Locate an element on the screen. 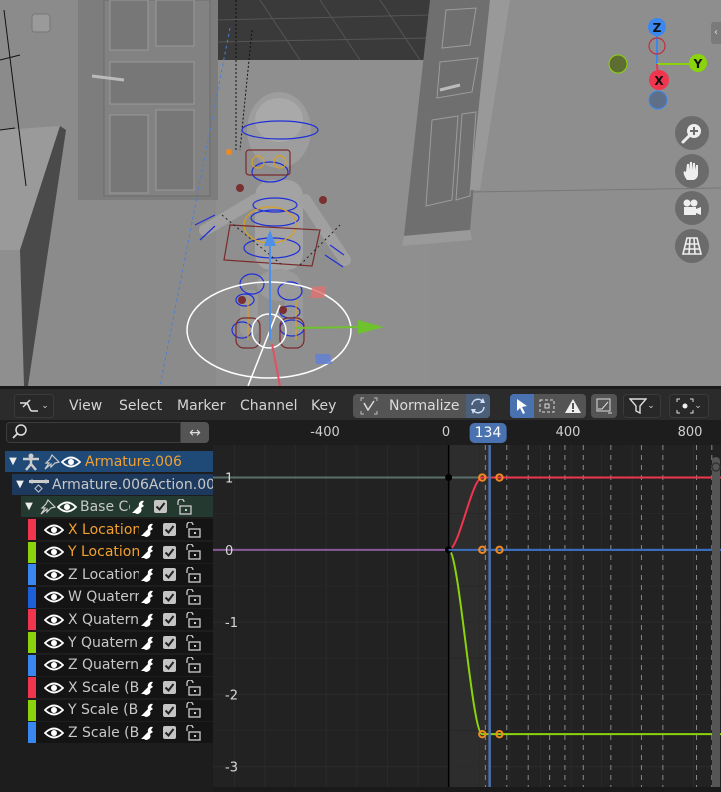 The image size is (721, 792). channel-group-row: ▼ Base Co is located at coordinates (117, 506).